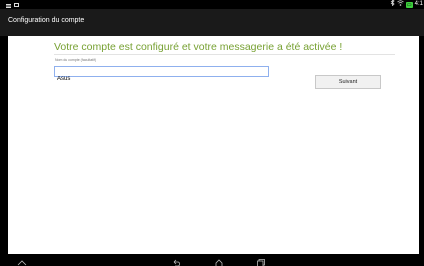  I want to click on window-icon, so click(16, 4).